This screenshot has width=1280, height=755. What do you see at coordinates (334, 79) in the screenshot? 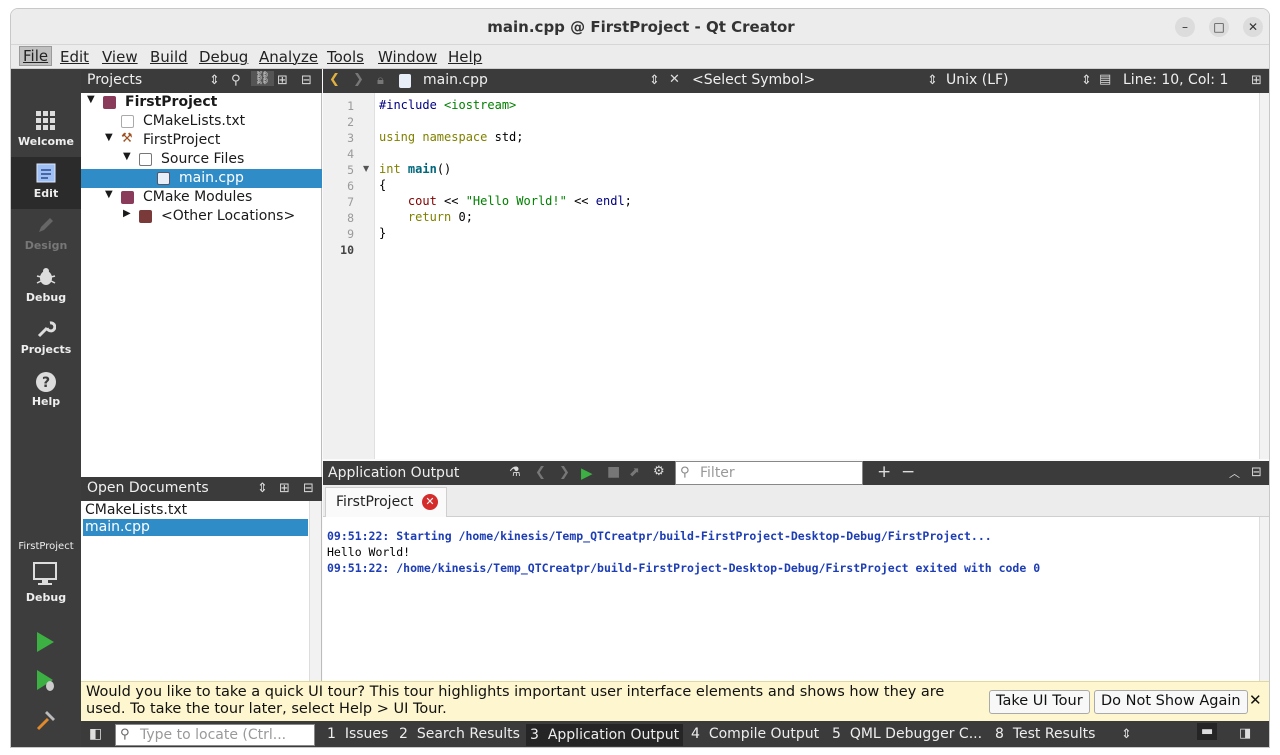
I see `back-icon: ❮` at bounding box center [334, 79].